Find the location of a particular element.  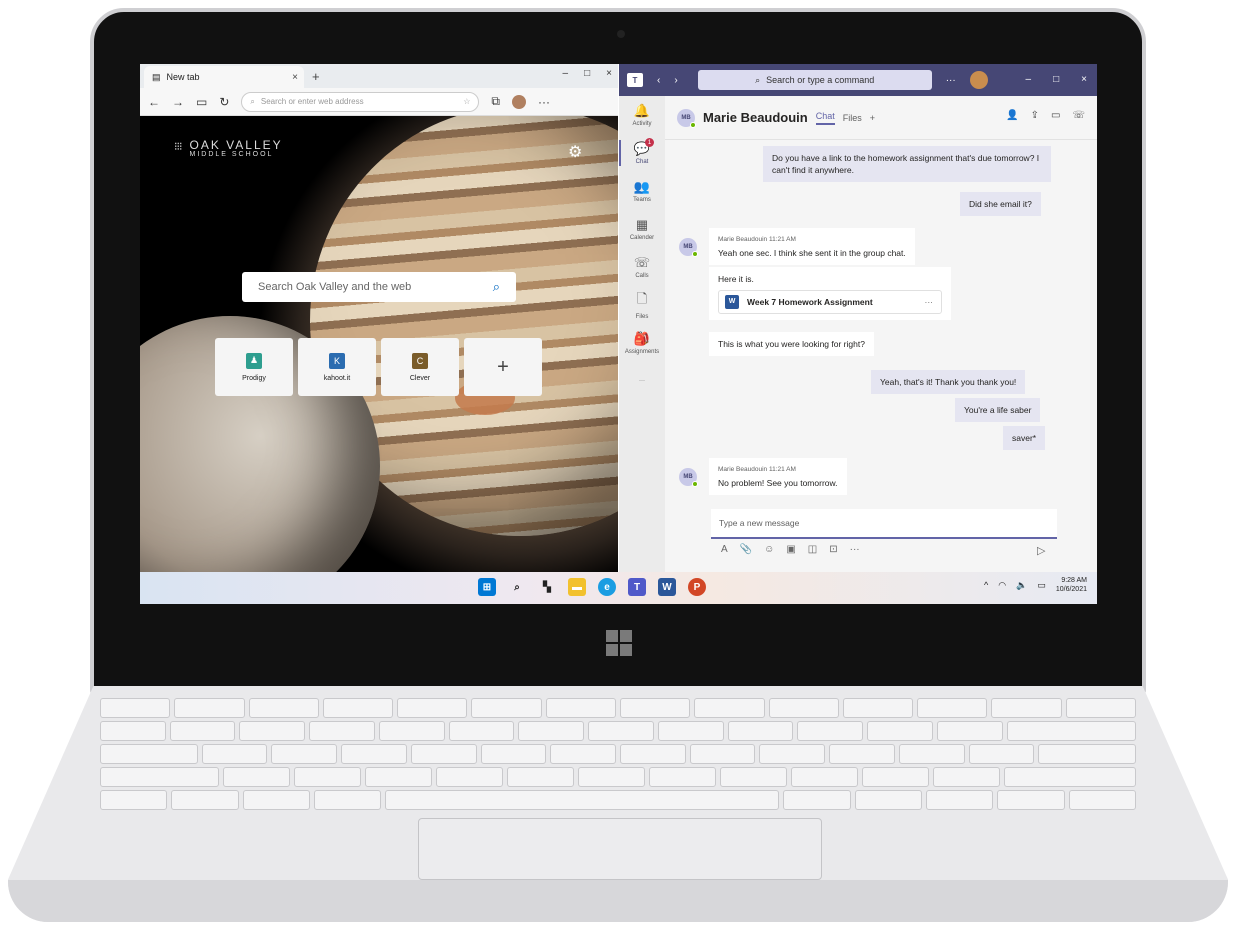

file-more-button: ··· is located at coordinates (929, 302).